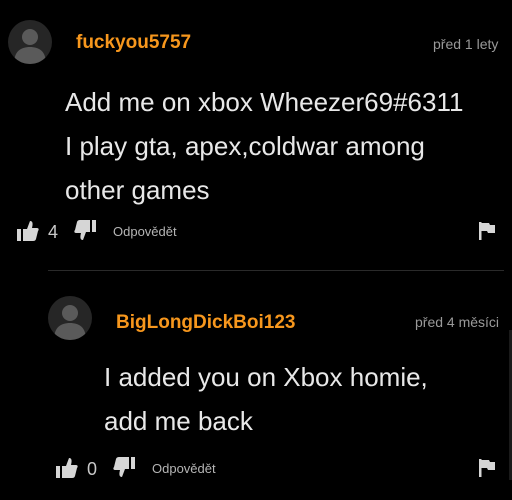 The image size is (512, 500). I want to click on comment-timestamp: před 1 lety, so click(466, 44).